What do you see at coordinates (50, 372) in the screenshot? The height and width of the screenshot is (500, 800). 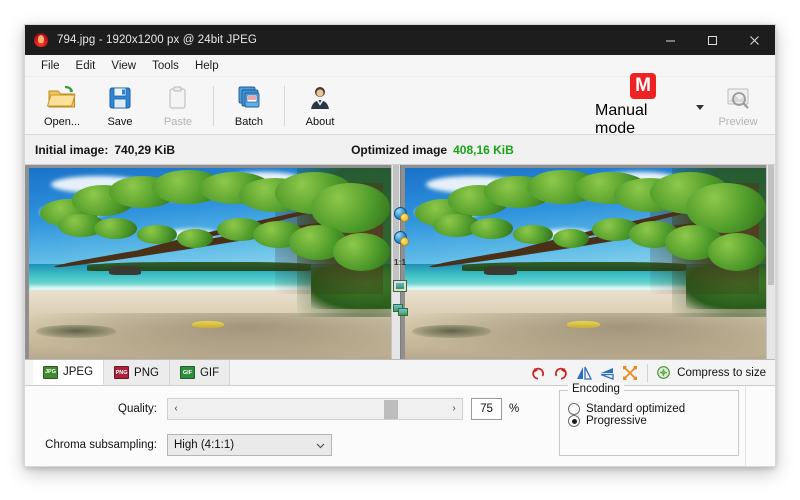 I see `jpeg-icon: JPG` at bounding box center [50, 372].